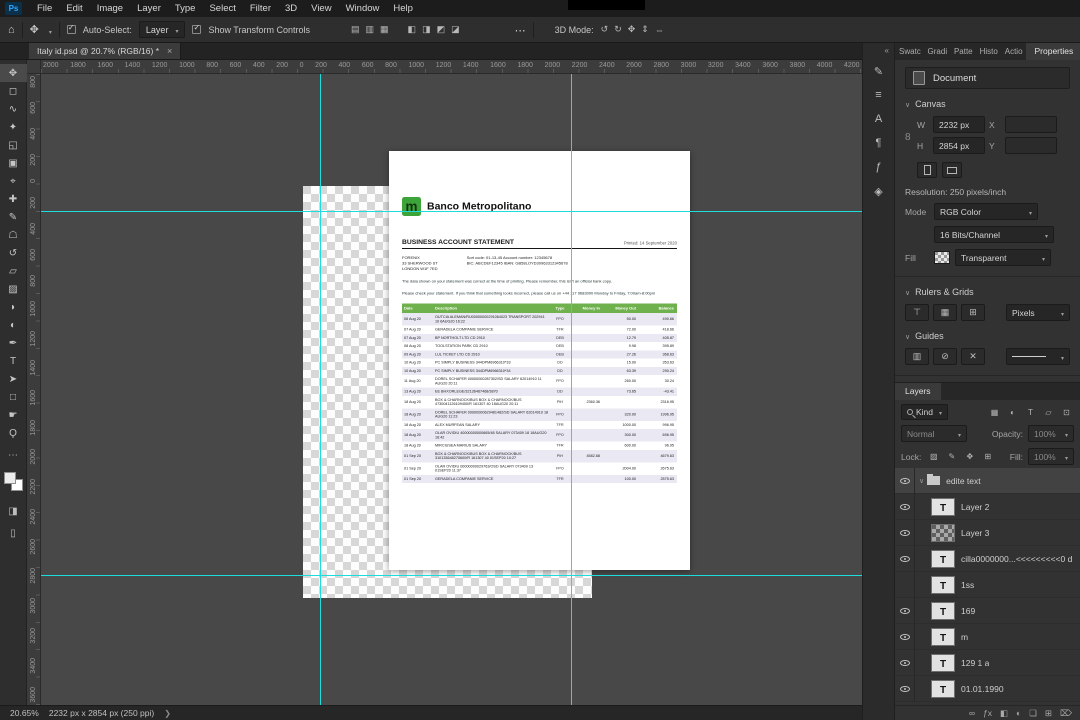  Describe the element at coordinates (973, 312) in the screenshot. I see `toggle-snap-icon: ⊞` at that location.